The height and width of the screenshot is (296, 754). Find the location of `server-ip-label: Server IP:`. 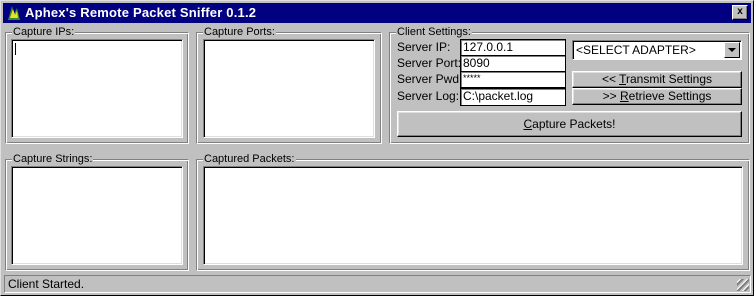

server-ip-label: Server IP: is located at coordinates (424, 47).